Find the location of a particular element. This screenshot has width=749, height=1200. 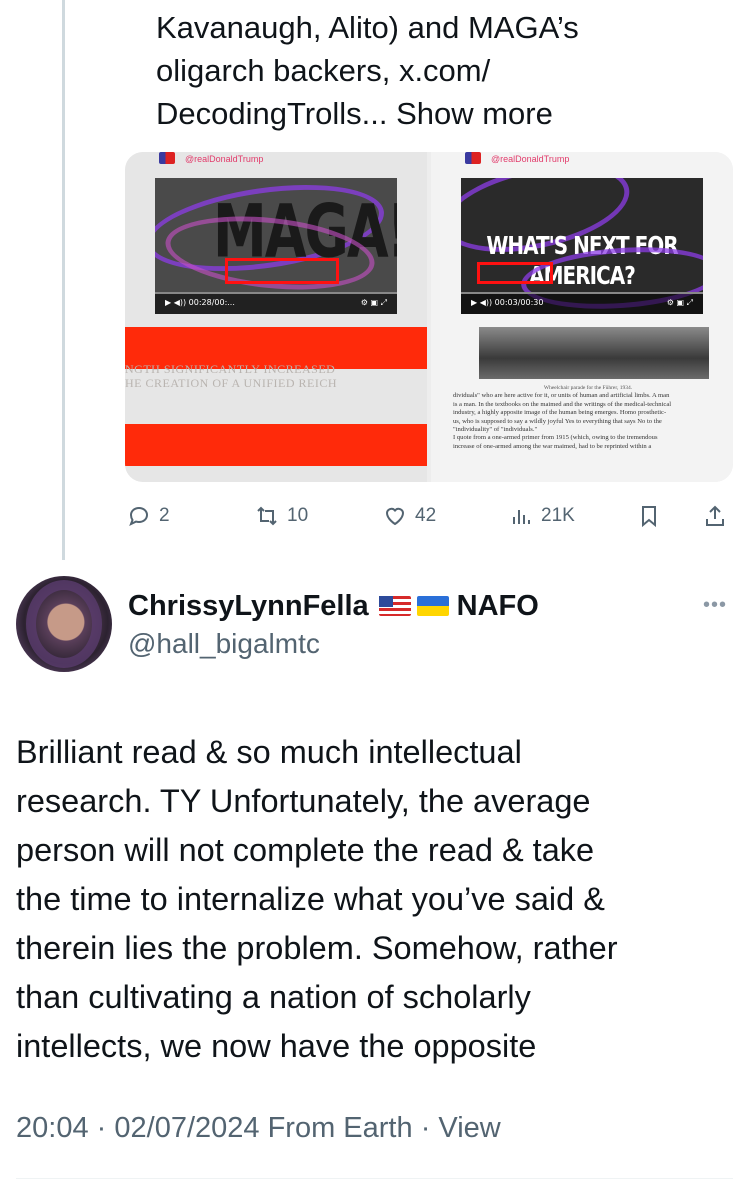

quoted-text-line: Kavanaugh, Alito) and MAGA’s is located at coordinates (367, 27).